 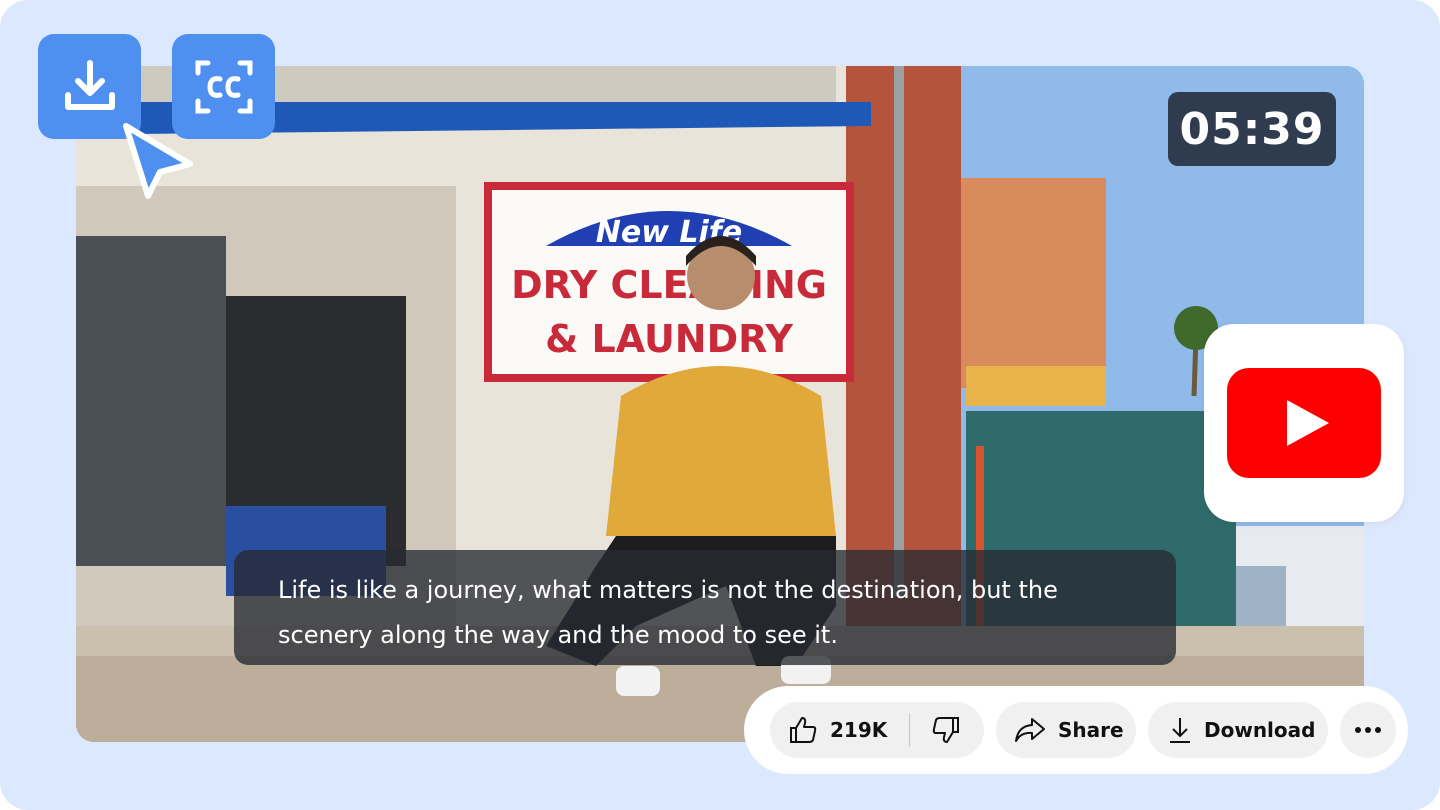 I want to click on like-button: 219K, so click(x=828, y=730).